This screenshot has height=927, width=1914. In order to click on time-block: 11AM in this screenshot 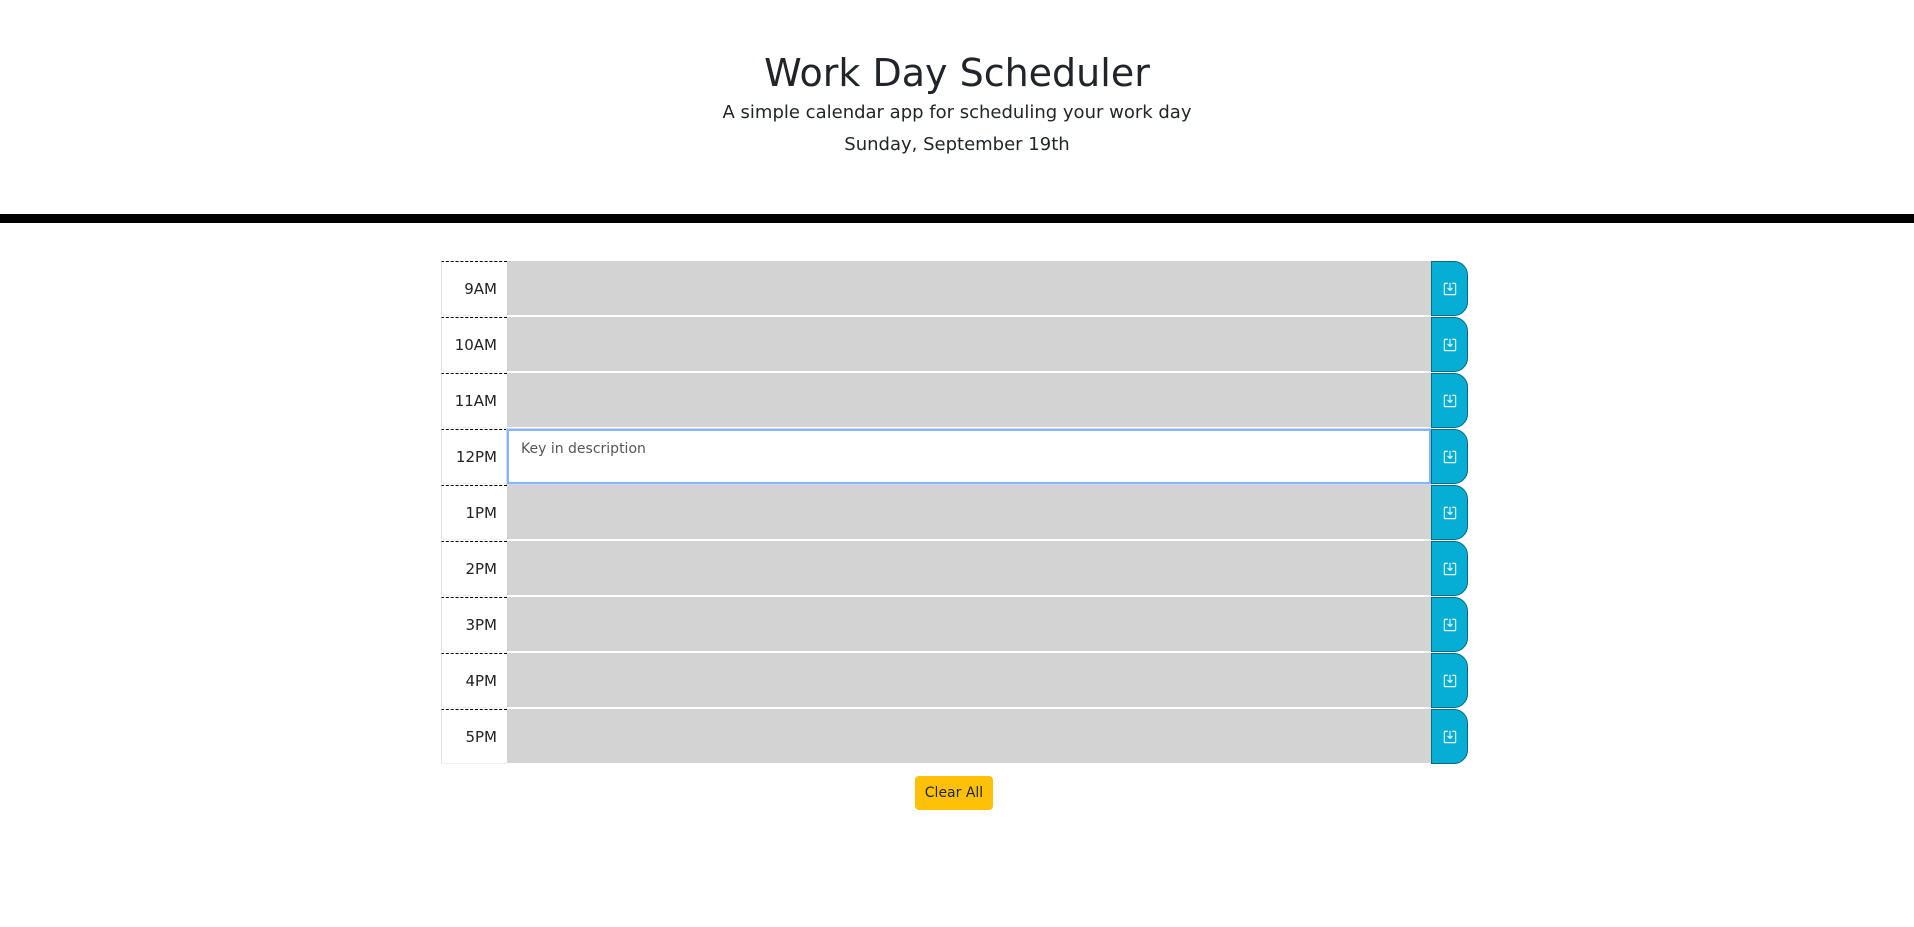, I will do `click(954, 401)`.